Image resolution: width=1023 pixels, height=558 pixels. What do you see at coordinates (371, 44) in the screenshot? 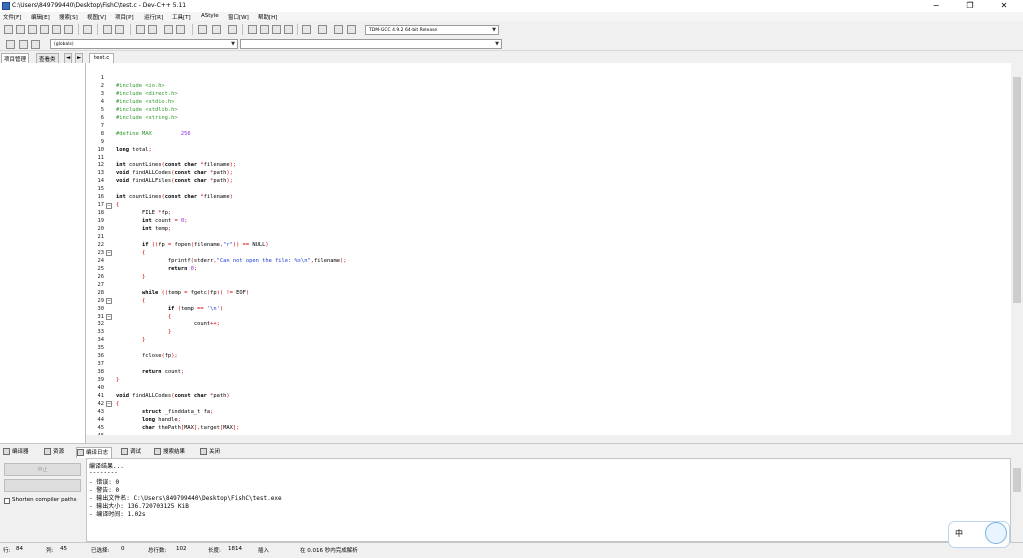
I see `members-select: ▼` at bounding box center [371, 44].